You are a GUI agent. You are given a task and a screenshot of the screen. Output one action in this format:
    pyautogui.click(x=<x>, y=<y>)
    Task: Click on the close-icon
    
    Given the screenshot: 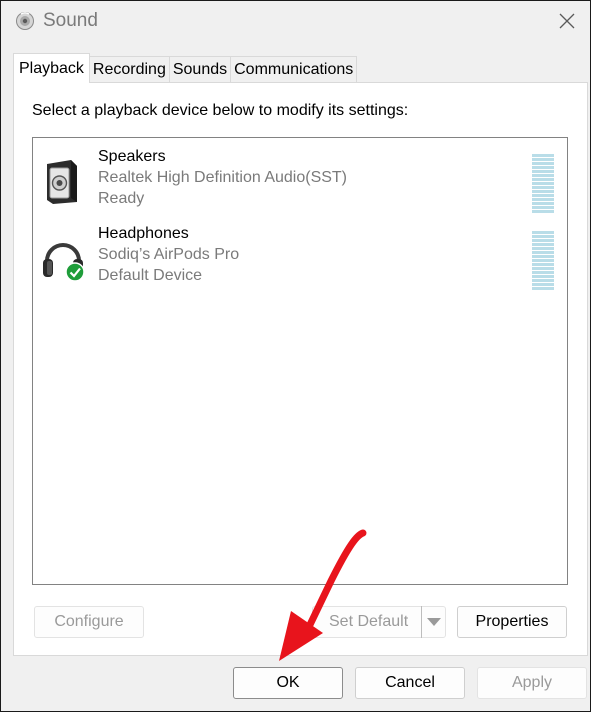 What is the action you would take?
    pyautogui.click(x=567, y=21)
    